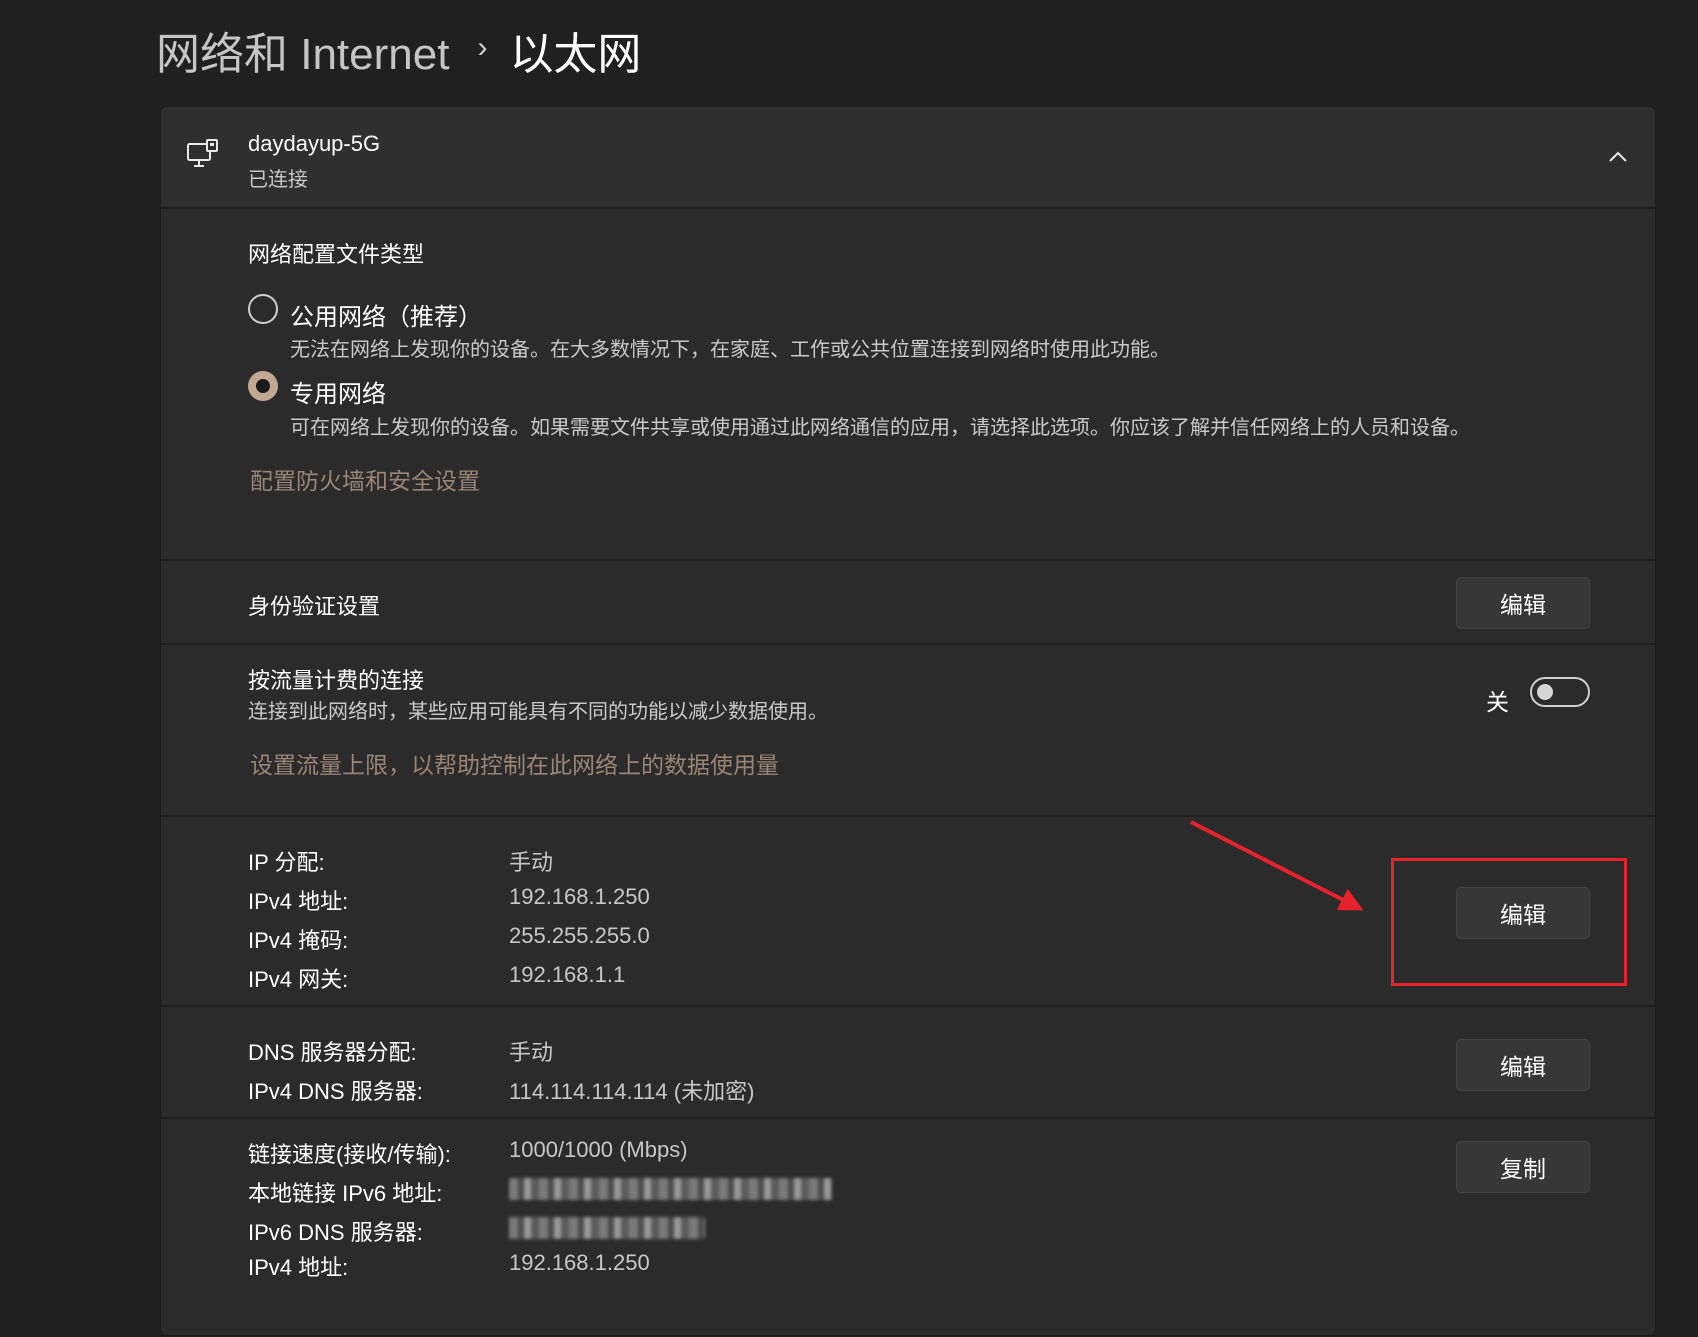 This screenshot has width=1698, height=1337. What do you see at coordinates (1523, 603) in the screenshot?
I see `auth-edit-button: 编辑` at bounding box center [1523, 603].